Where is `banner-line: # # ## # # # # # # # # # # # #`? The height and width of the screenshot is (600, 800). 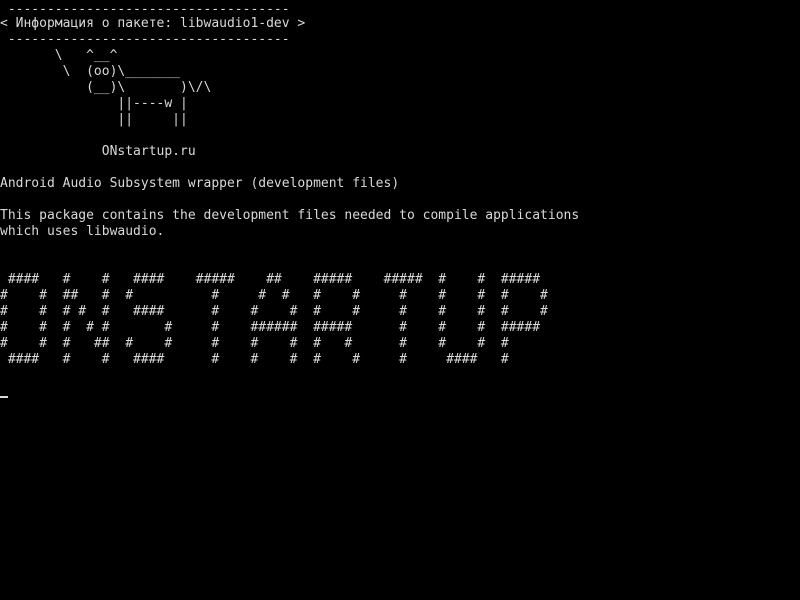 banner-line: # # ## # # # # # # # # # # # # is located at coordinates (274, 295).